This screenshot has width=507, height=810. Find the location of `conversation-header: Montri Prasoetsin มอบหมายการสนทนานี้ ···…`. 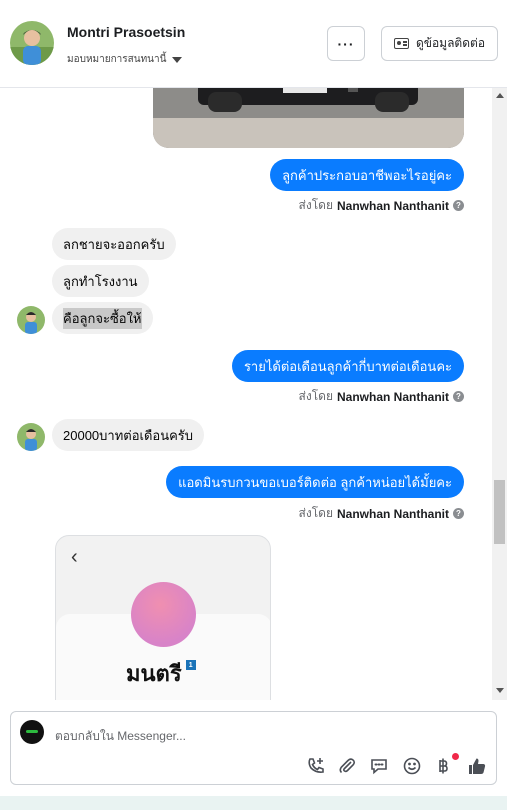

conversation-header: Montri Prasoetsin มอบหมายการสนทนานี้ ···… is located at coordinates (253, 44).